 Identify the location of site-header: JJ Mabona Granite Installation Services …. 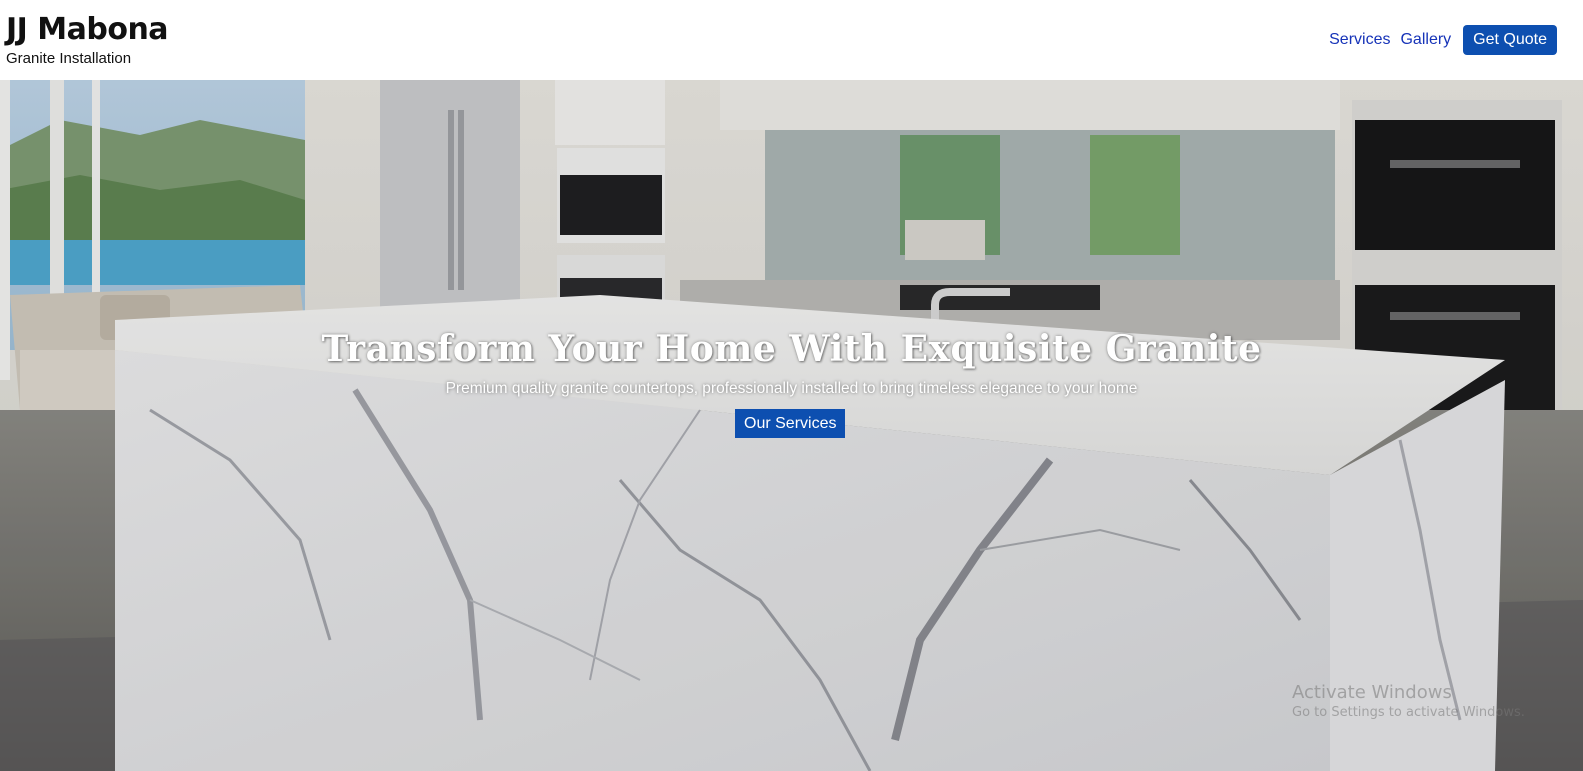
(791, 40).